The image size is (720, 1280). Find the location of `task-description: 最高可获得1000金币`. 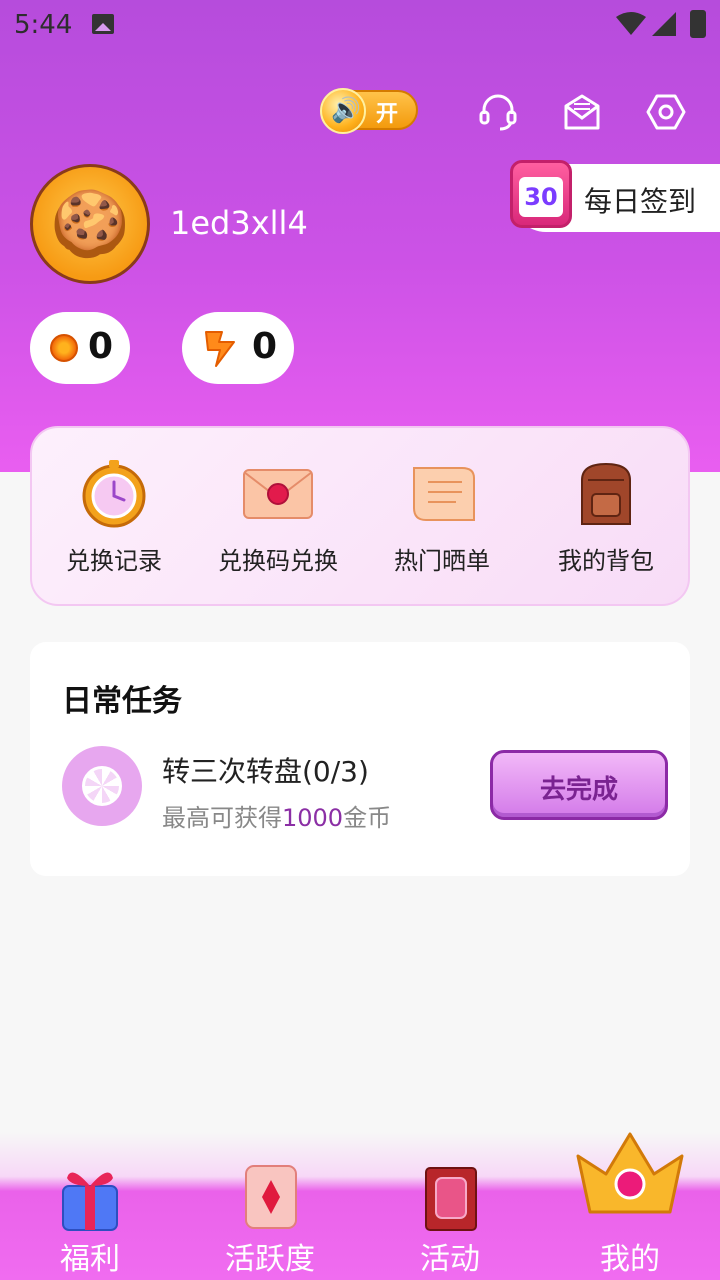

task-description: 最高可获得1000金币 is located at coordinates (277, 818).